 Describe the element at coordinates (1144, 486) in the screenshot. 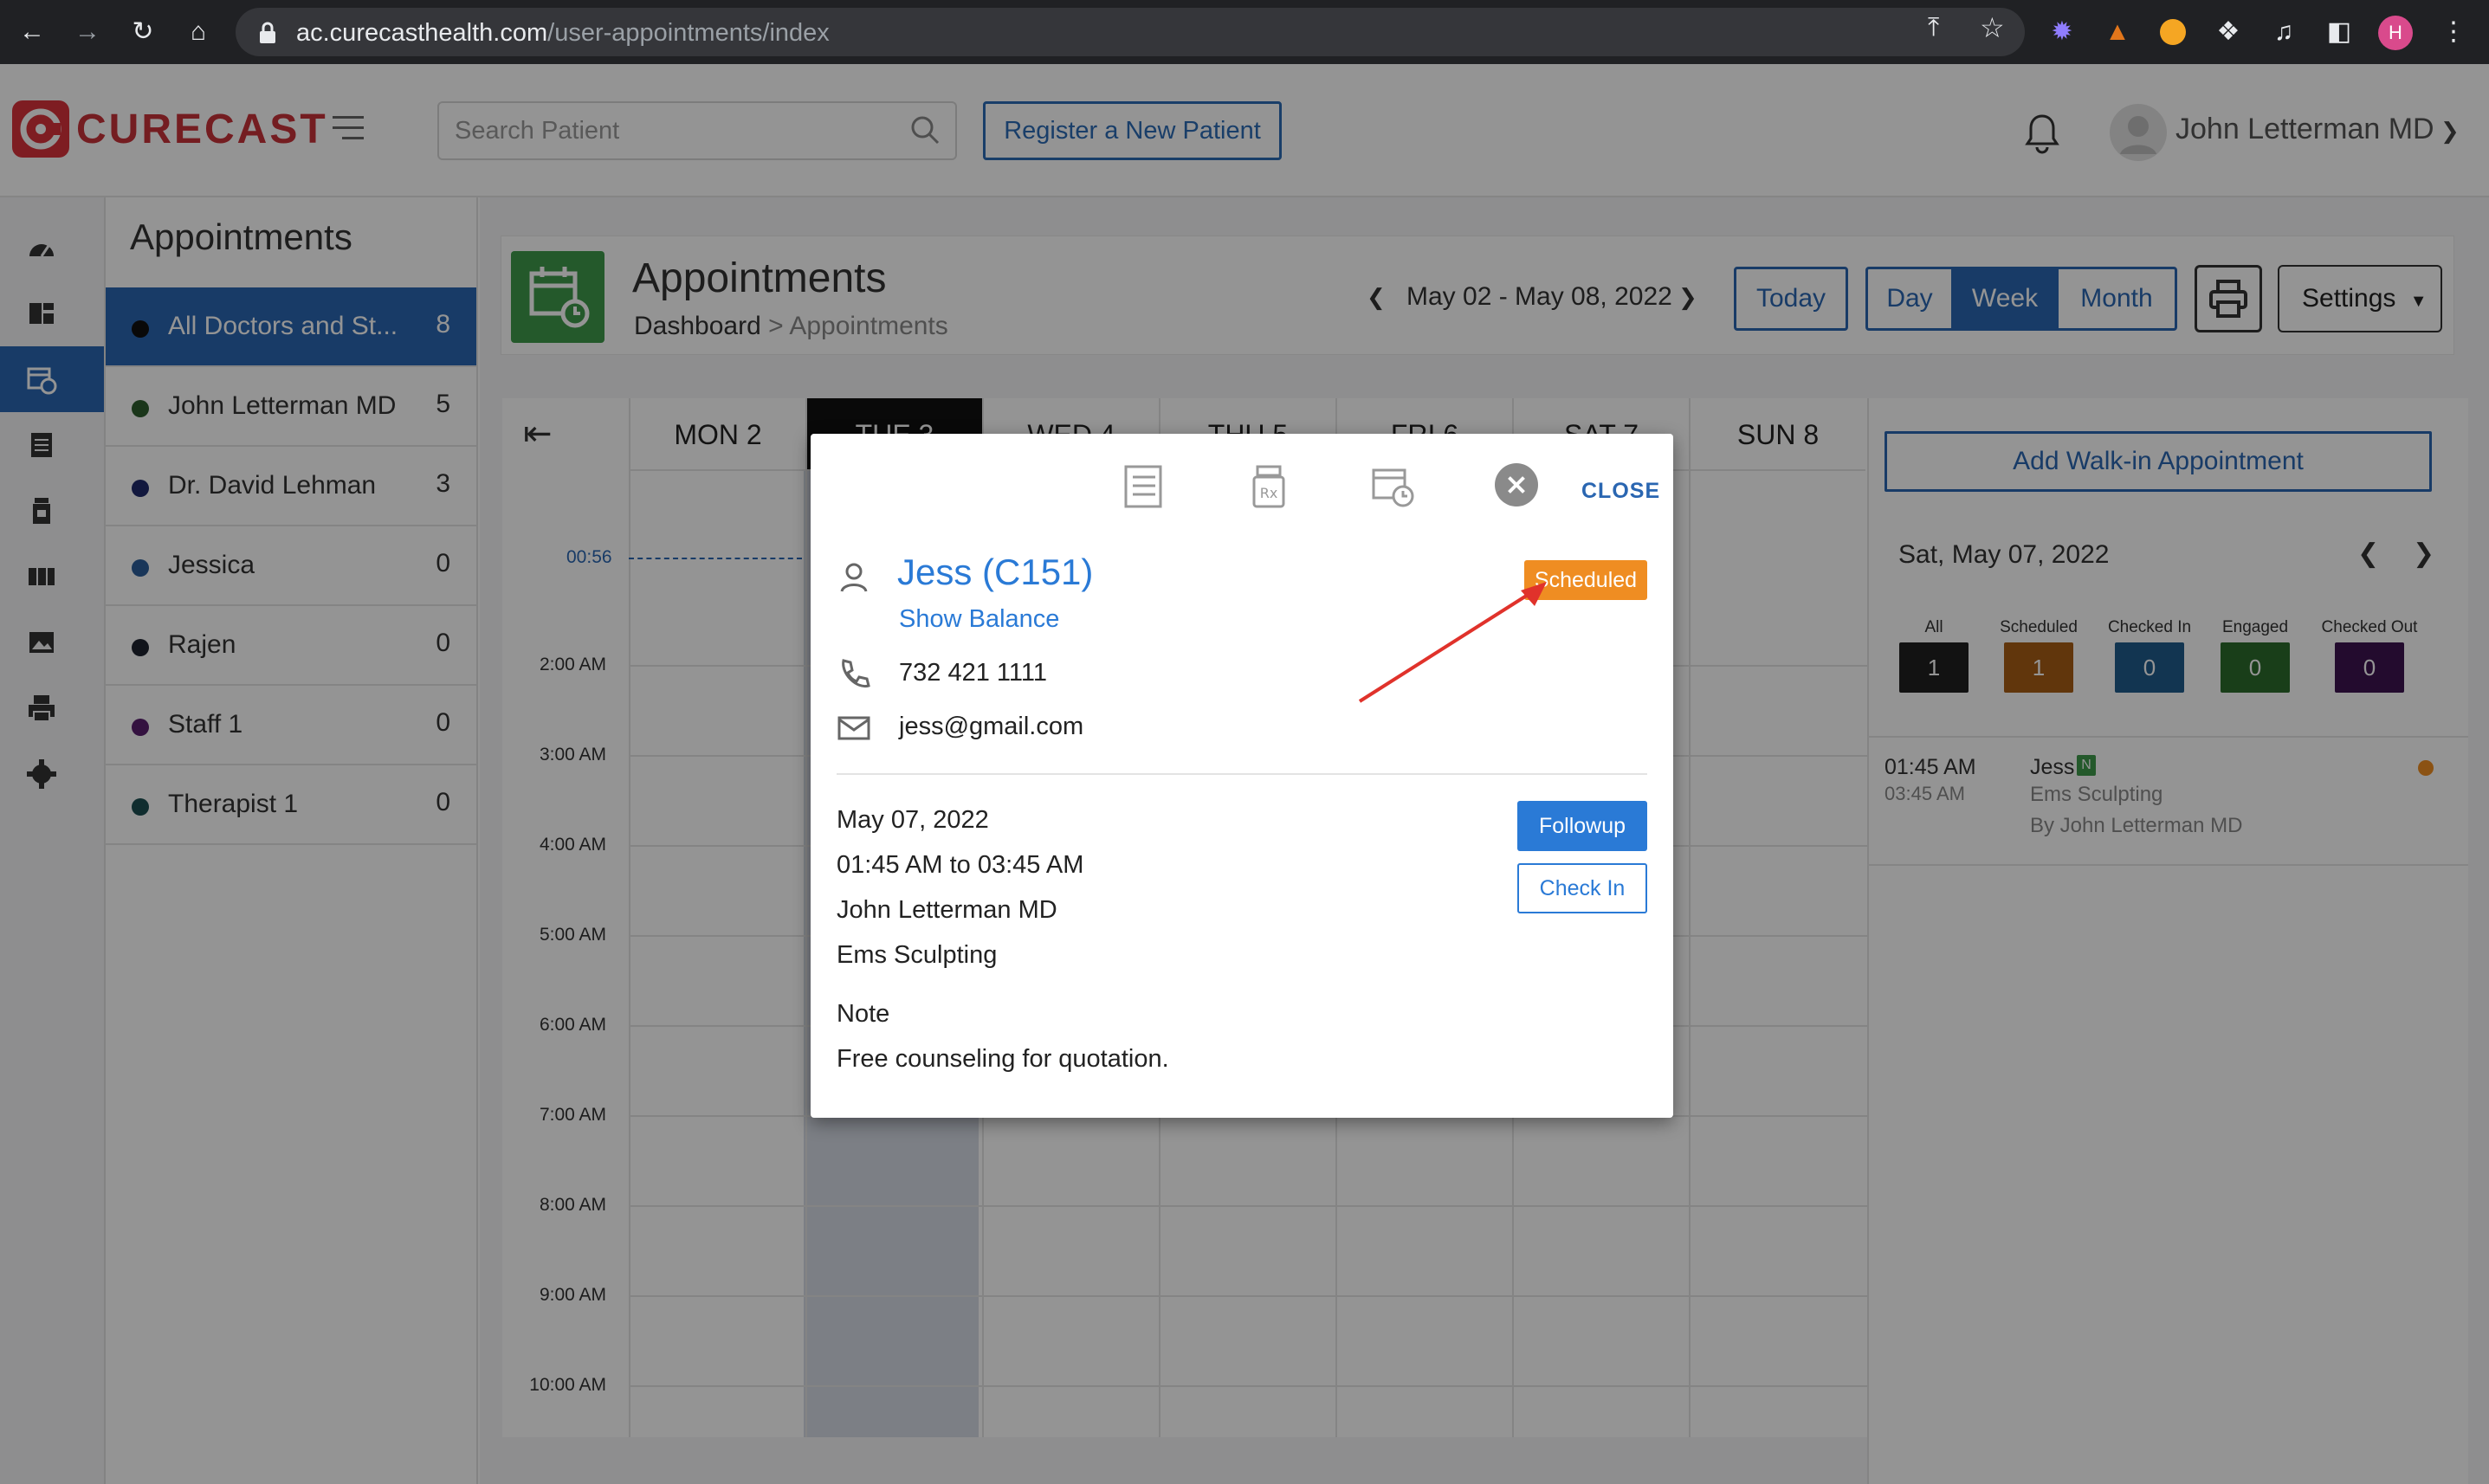

I see `notes-list-icon` at that location.